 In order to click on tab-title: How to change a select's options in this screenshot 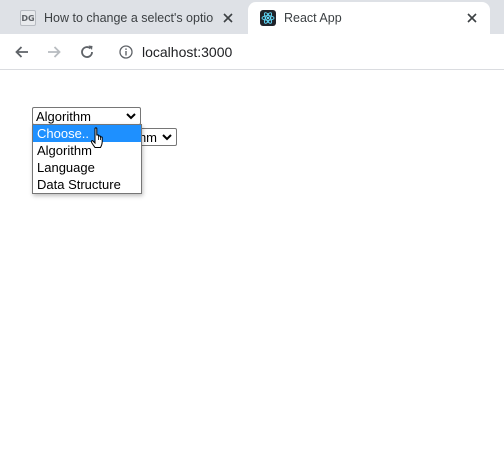, I will do `click(129, 18)`.